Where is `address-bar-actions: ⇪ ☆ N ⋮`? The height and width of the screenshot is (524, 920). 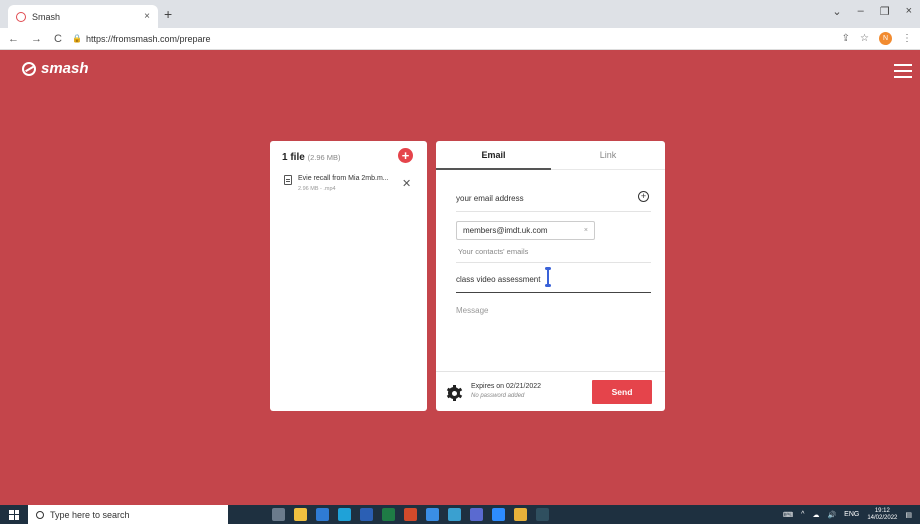 address-bar-actions: ⇪ ☆ N ⋮ is located at coordinates (877, 38).